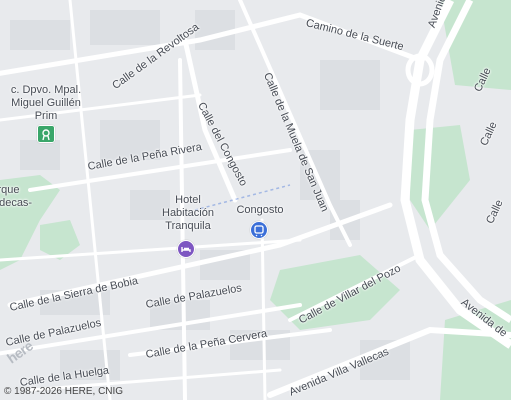 The height and width of the screenshot is (400, 511). I want to click on poi-hotel-label: Hotel Habitación Tranquila, so click(188, 213).